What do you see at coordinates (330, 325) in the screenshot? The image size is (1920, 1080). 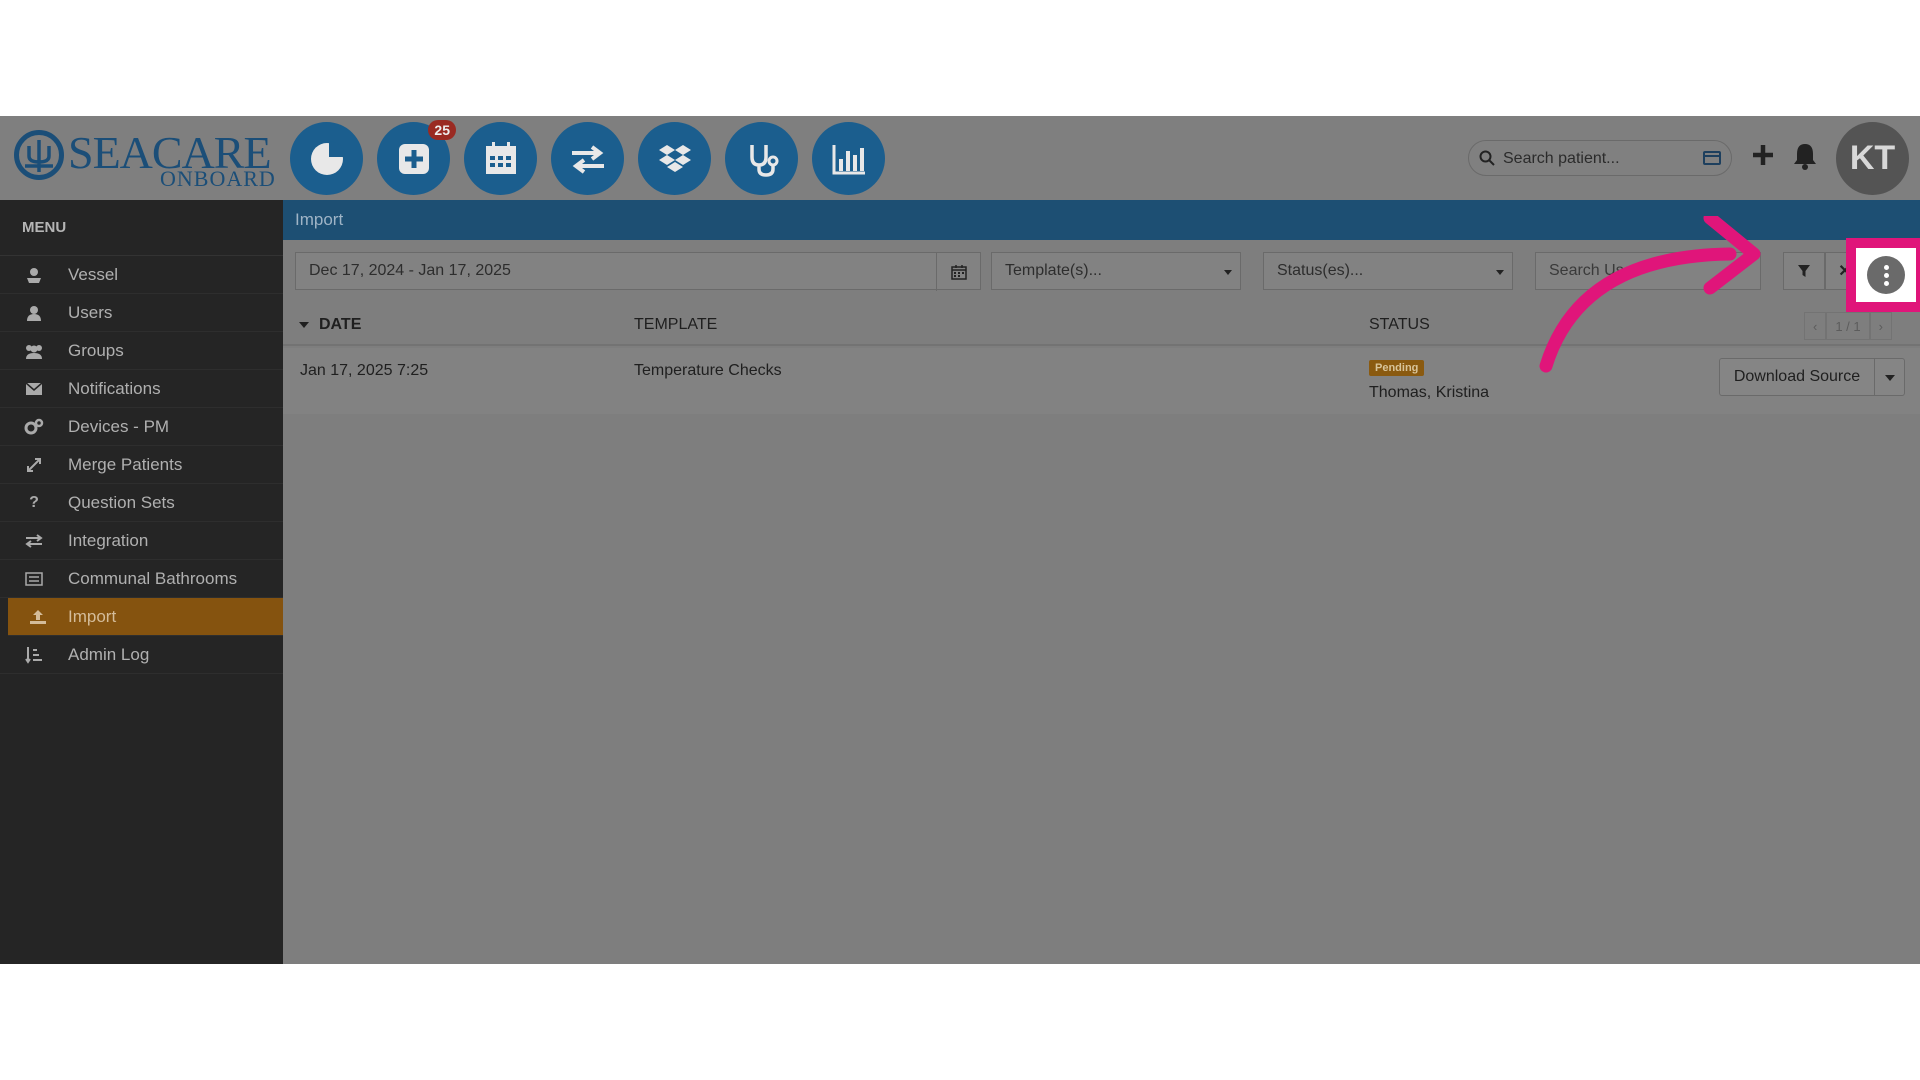 I see `column-header-date: DATE` at bounding box center [330, 325].